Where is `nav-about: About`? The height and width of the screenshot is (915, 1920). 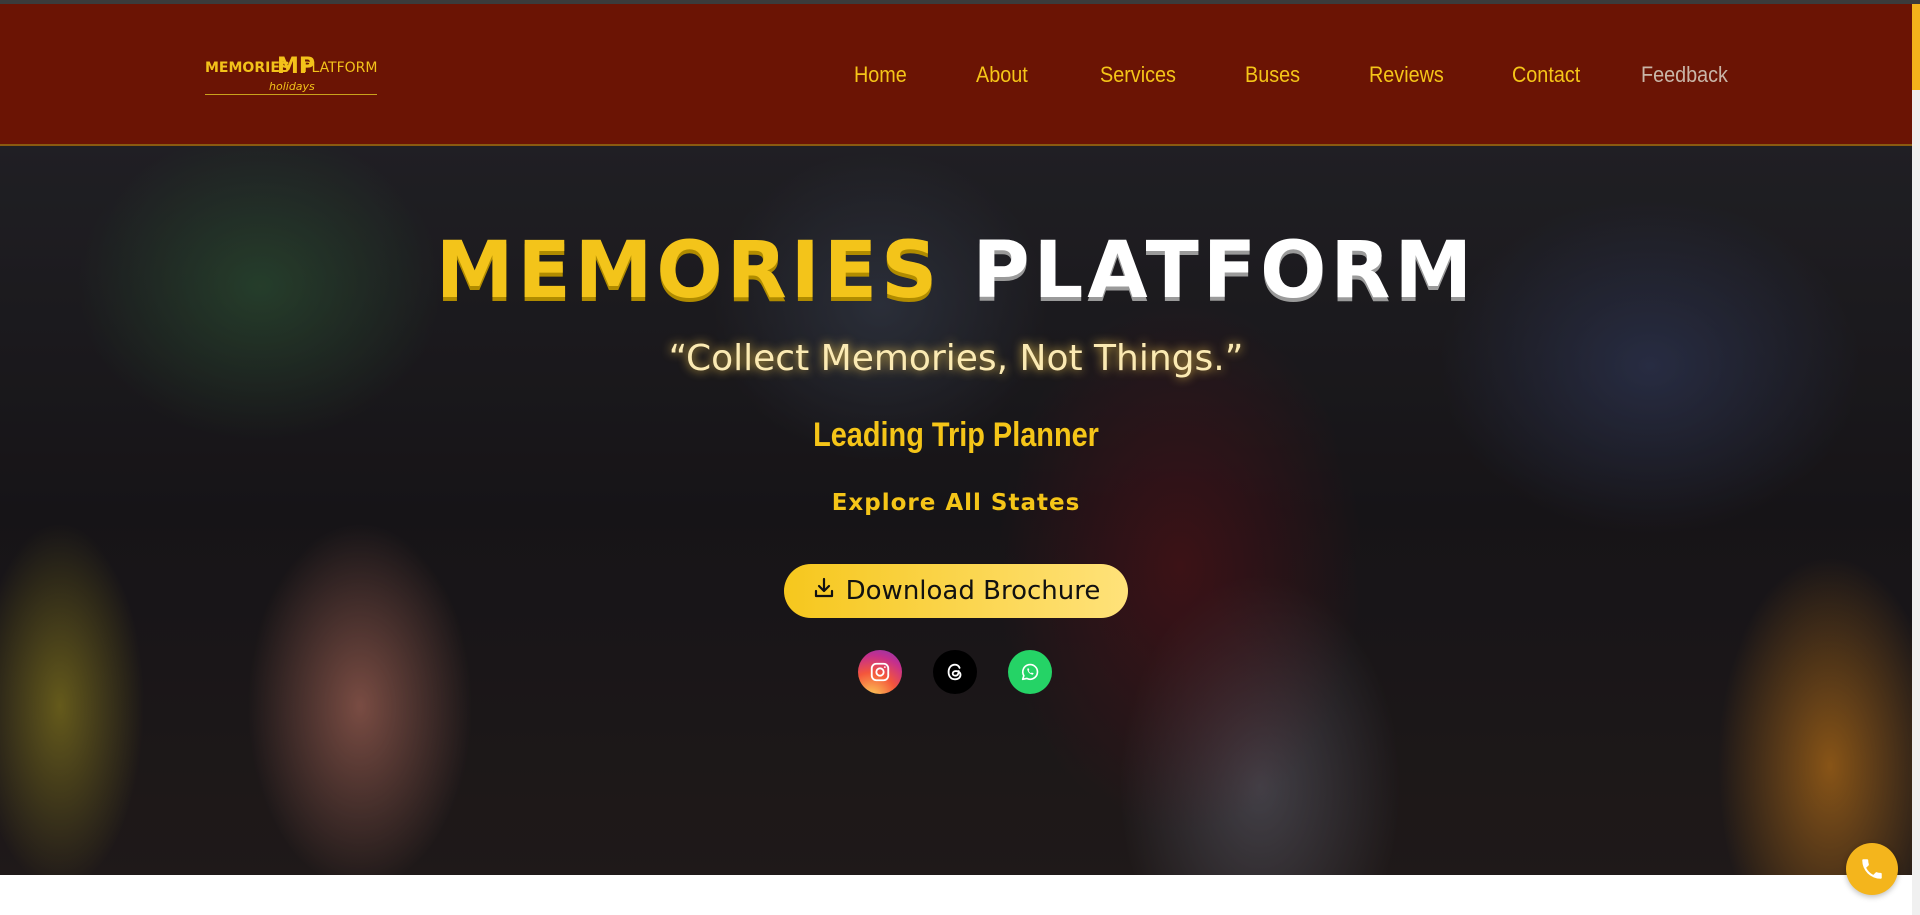 nav-about: About is located at coordinates (1002, 75).